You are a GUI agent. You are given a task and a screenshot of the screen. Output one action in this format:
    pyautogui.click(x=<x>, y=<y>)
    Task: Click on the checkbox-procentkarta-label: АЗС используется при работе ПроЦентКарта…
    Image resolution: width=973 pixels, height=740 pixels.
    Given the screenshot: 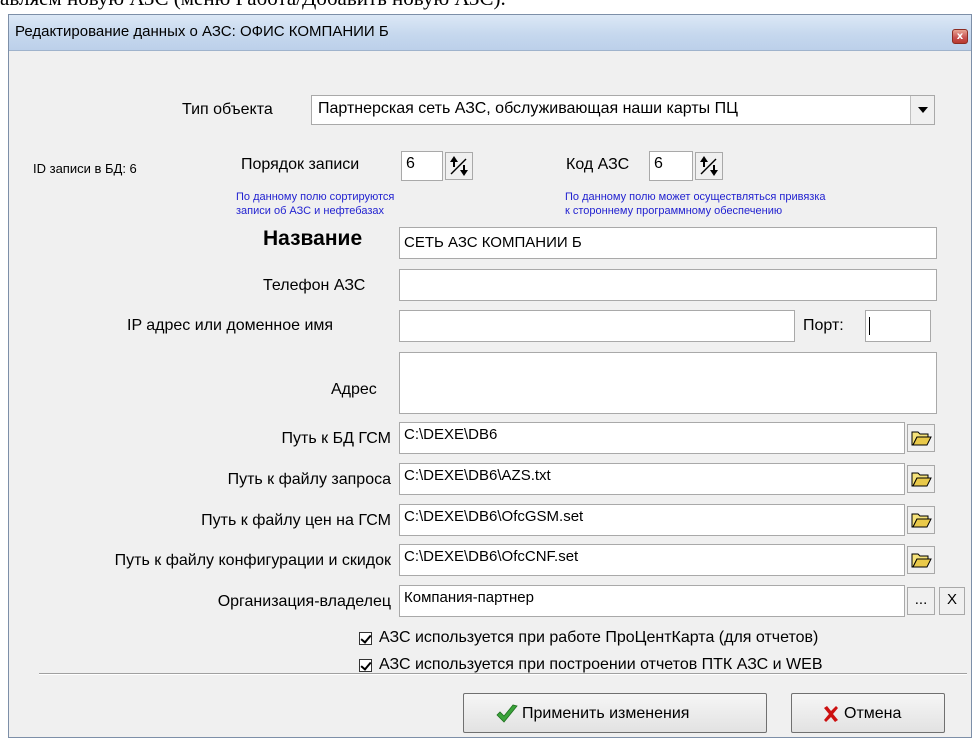 What is the action you would take?
    pyautogui.click(x=599, y=637)
    